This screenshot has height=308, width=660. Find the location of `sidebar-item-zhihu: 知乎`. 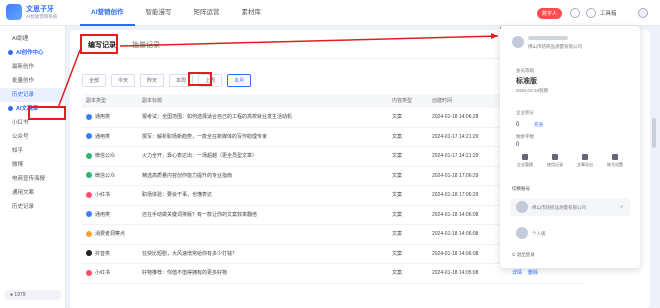

sidebar-item-zhihu: 知乎 is located at coordinates (32, 151).